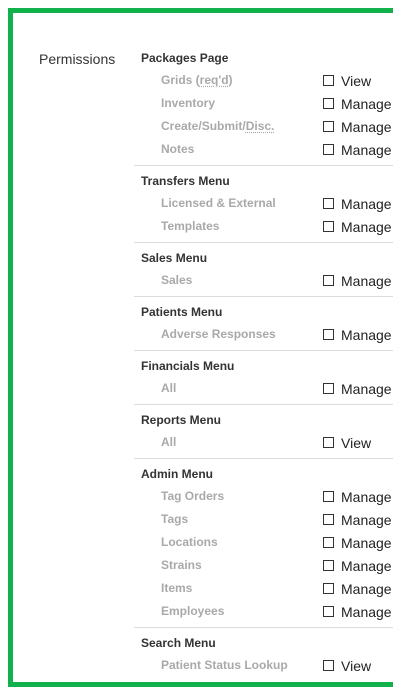 The height and width of the screenshot is (692, 393). What do you see at coordinates (182, 312) in the screenshot?
I see `section-title: Patients Menu` at bounding box center [182, 312].